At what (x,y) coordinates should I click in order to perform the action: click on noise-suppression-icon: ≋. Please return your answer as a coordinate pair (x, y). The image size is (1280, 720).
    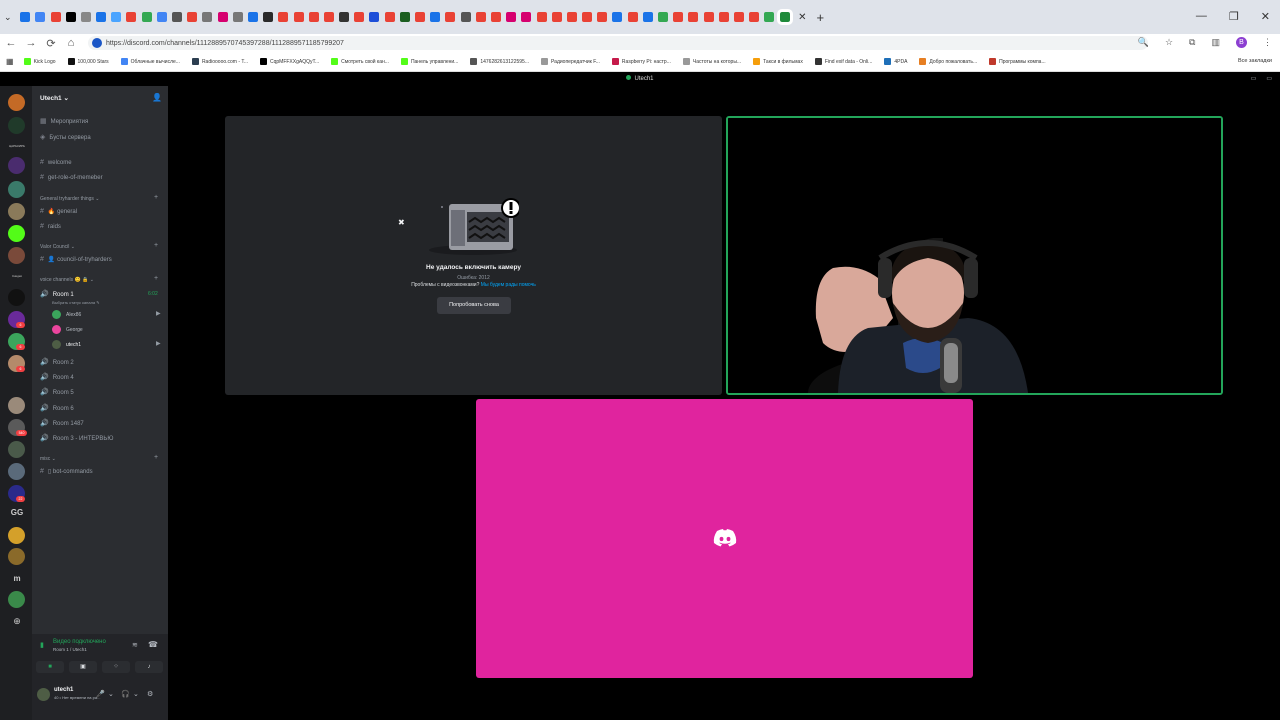
    Looking at the image, I should click on (135, 645).